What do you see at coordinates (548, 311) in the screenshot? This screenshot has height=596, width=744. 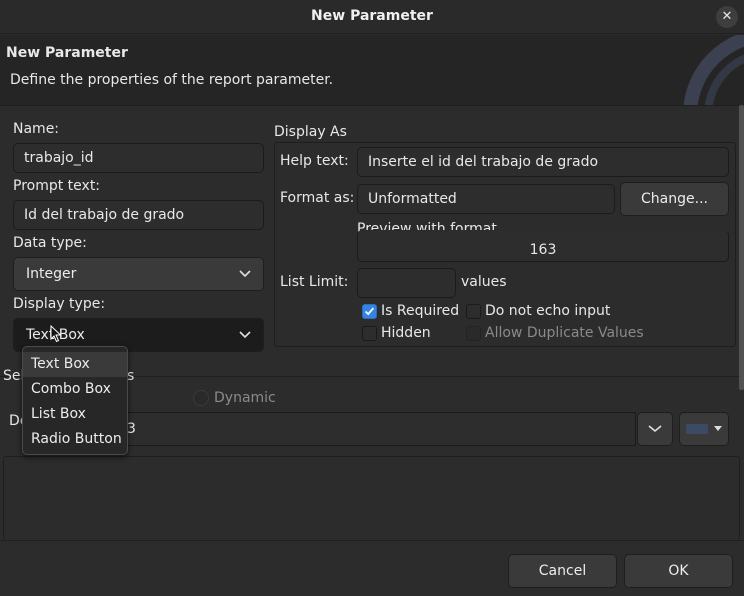 I see `do-not-echo-label: Do not echo input` at bounding box center [548, 311].